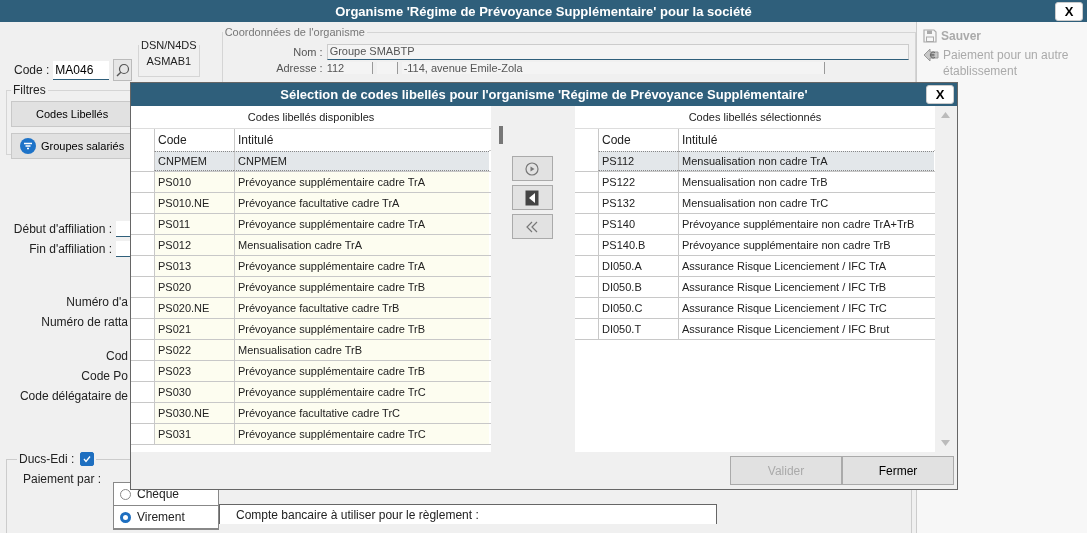 This screenshot has width=1087, height=533. What do you see at coordinates (194, 371) in the screenshot?
I see `table-cell: PS023` at bounding box center [194, 371].